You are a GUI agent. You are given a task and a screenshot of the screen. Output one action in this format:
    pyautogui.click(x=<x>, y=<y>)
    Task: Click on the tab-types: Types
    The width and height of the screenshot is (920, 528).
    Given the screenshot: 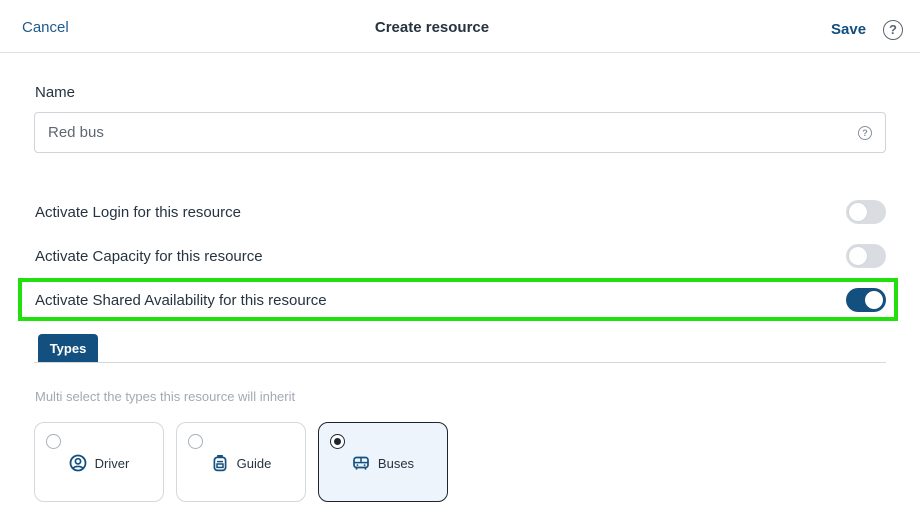 What is the action you would take?
    pyautogui.click(x=68, y=348)
    